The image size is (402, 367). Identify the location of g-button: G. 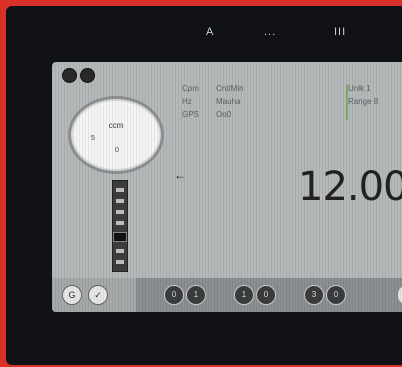
(72, 295).